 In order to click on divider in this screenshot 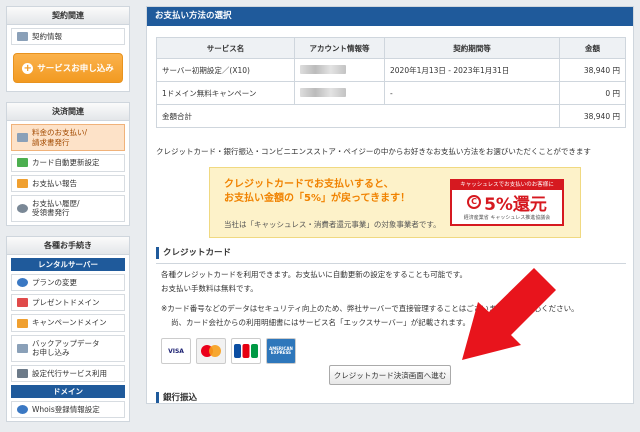, I will do `click(391, 263)`.